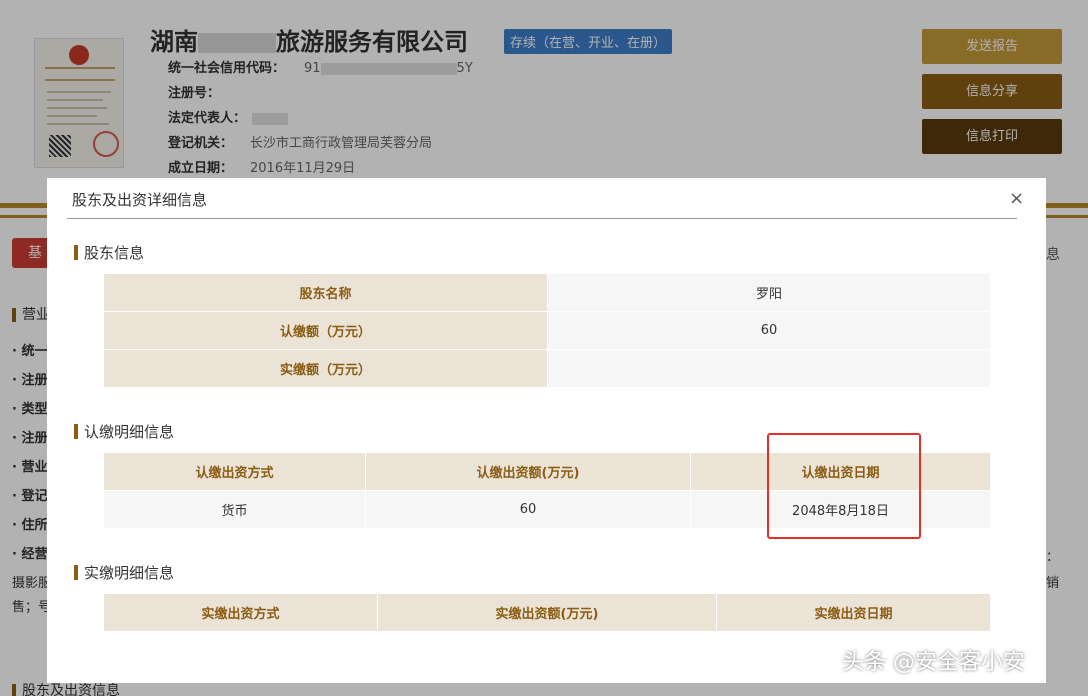 This screenshot has height=696, width=1088. Describe the element at coordinates (109, 252) in the screenshot. I see `shareholder-heading: 股东信息` at that location.